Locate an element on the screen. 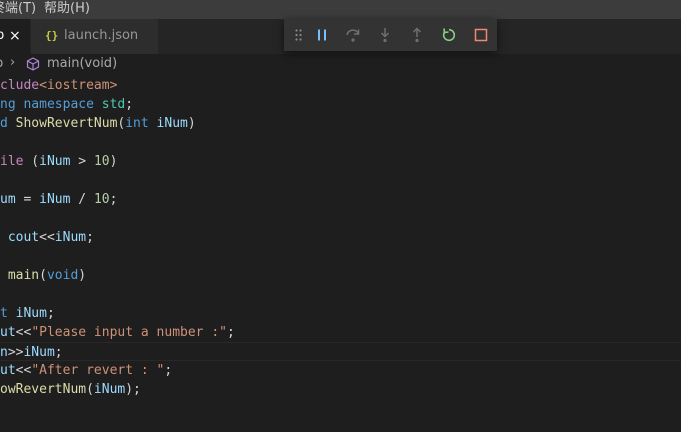 This screenshot has height=432, width=681. code-line: um = iNum / 10; is located at coordinates (340, 199).